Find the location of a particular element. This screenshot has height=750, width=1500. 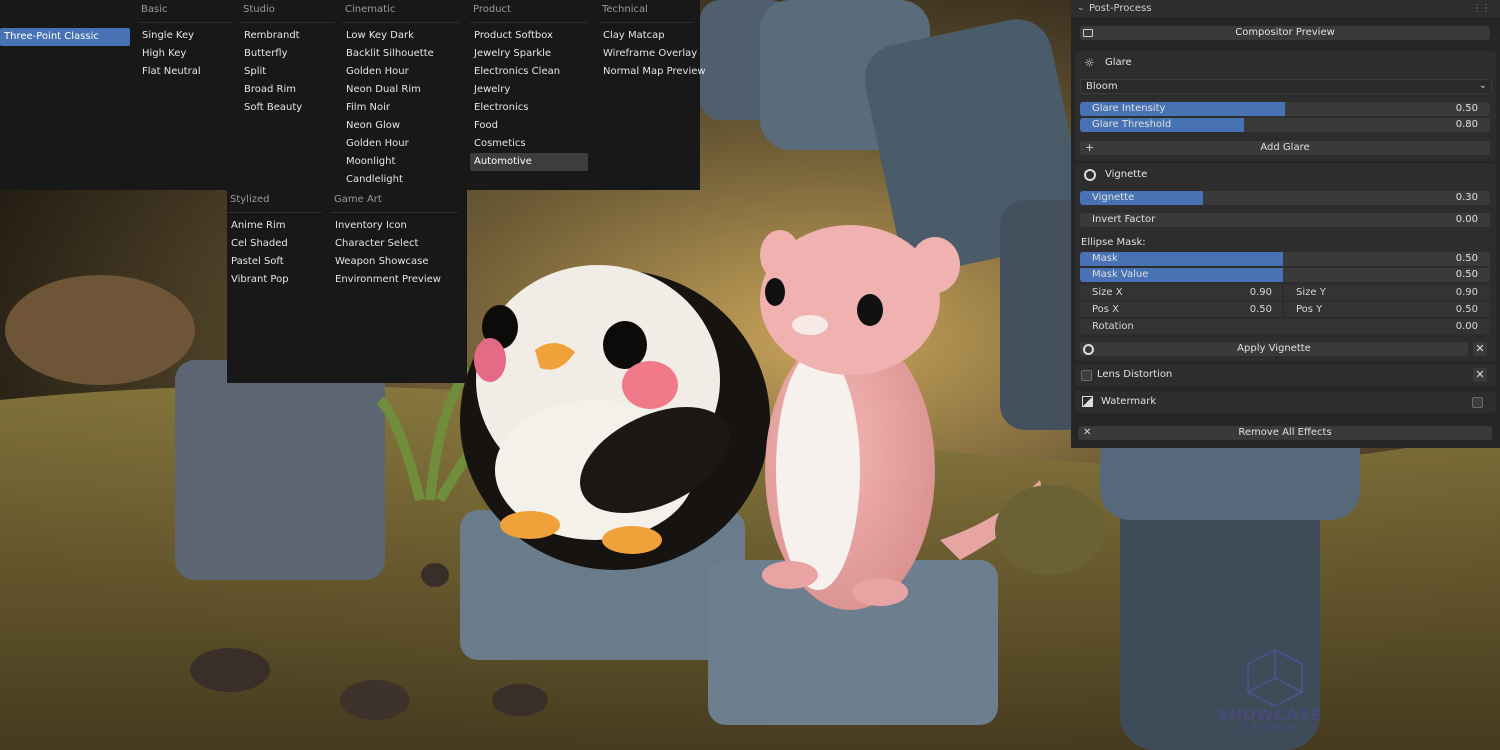

preset-item: Backlit Silhouette is located at coordinates (404, 54).